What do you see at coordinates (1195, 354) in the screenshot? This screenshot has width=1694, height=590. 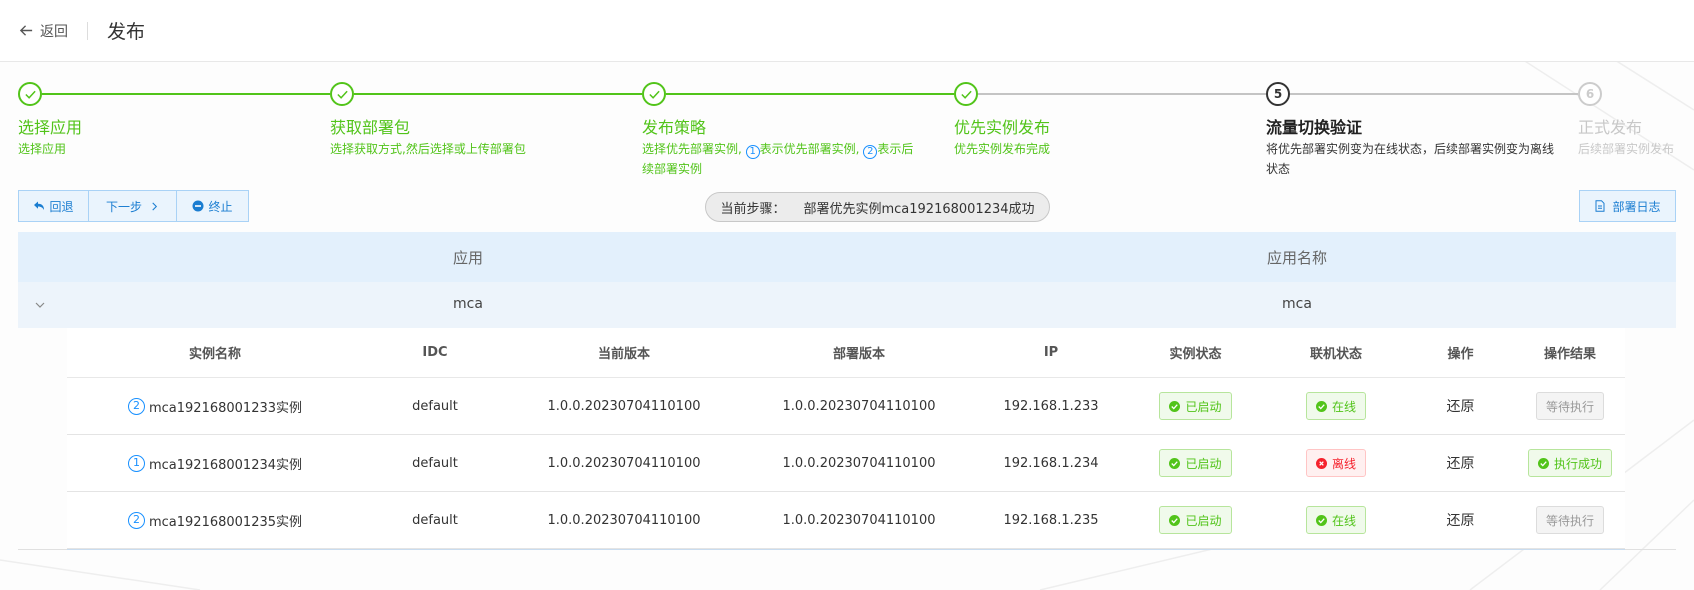 I see `col-instance-status: 实例状态` at bounding box center [1195, 354].